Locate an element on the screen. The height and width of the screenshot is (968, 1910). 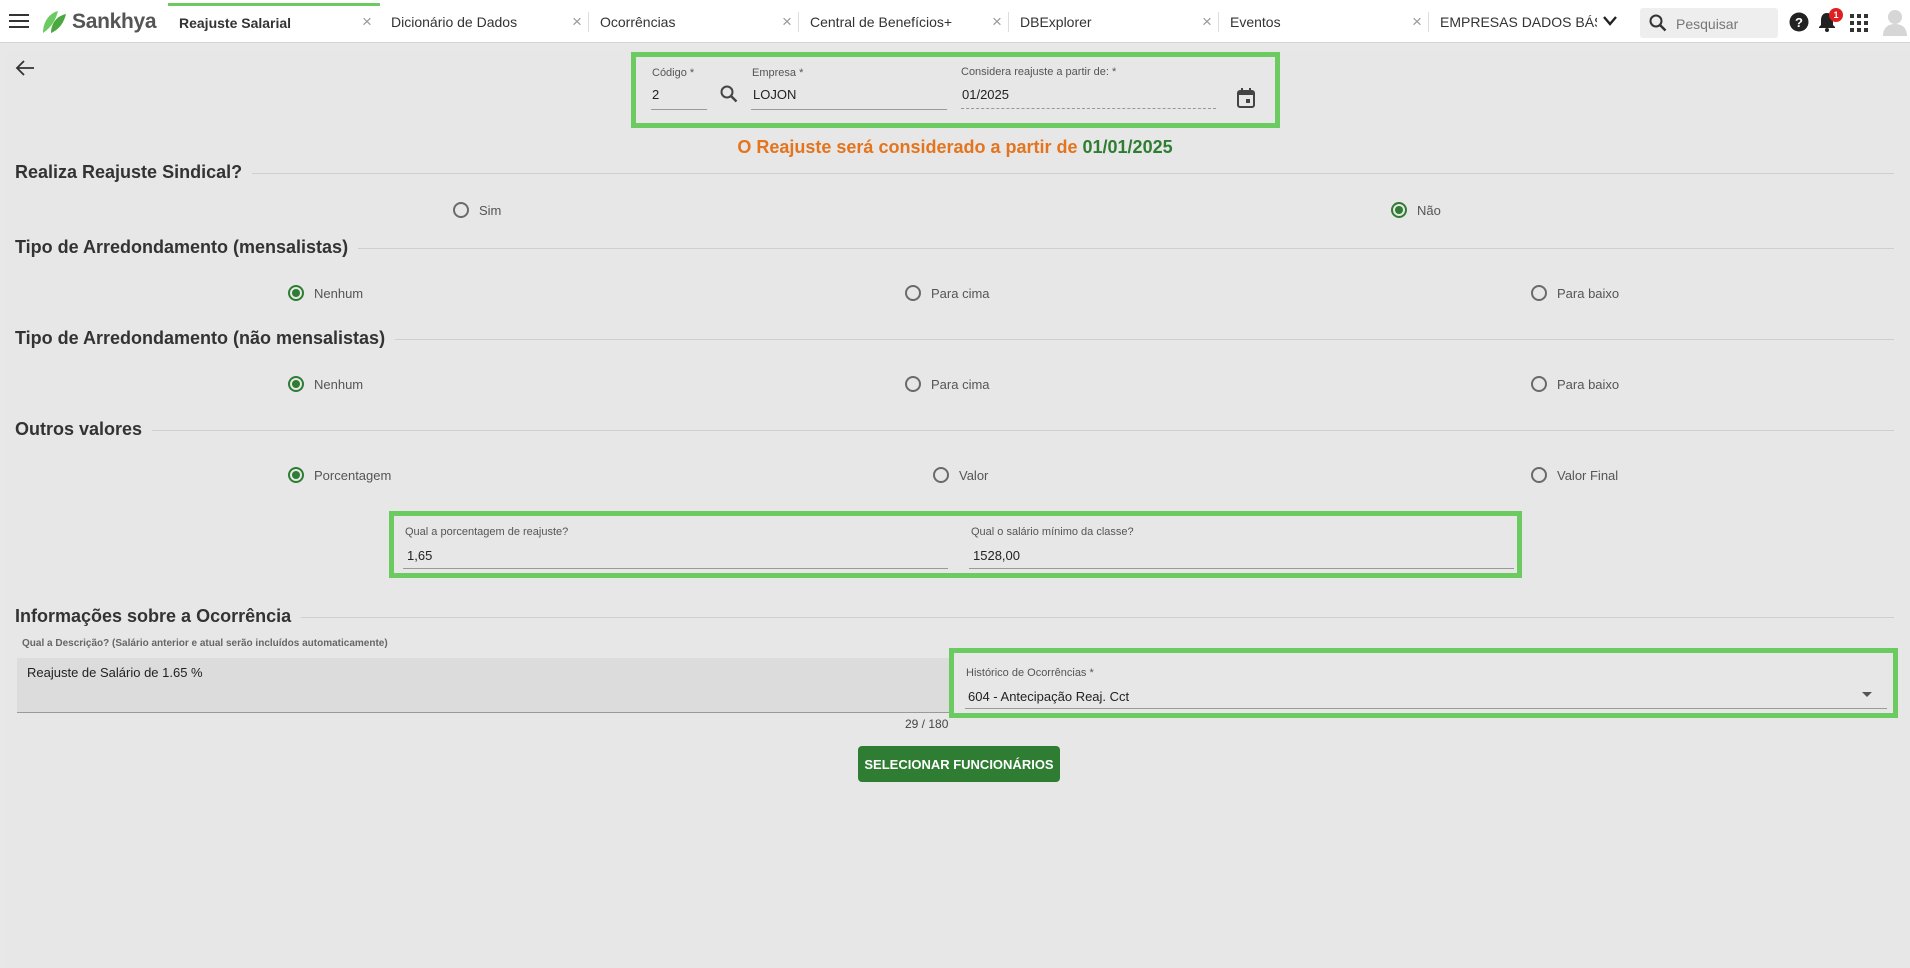
chevron-down-icon is located at coordinates (1610, 21).